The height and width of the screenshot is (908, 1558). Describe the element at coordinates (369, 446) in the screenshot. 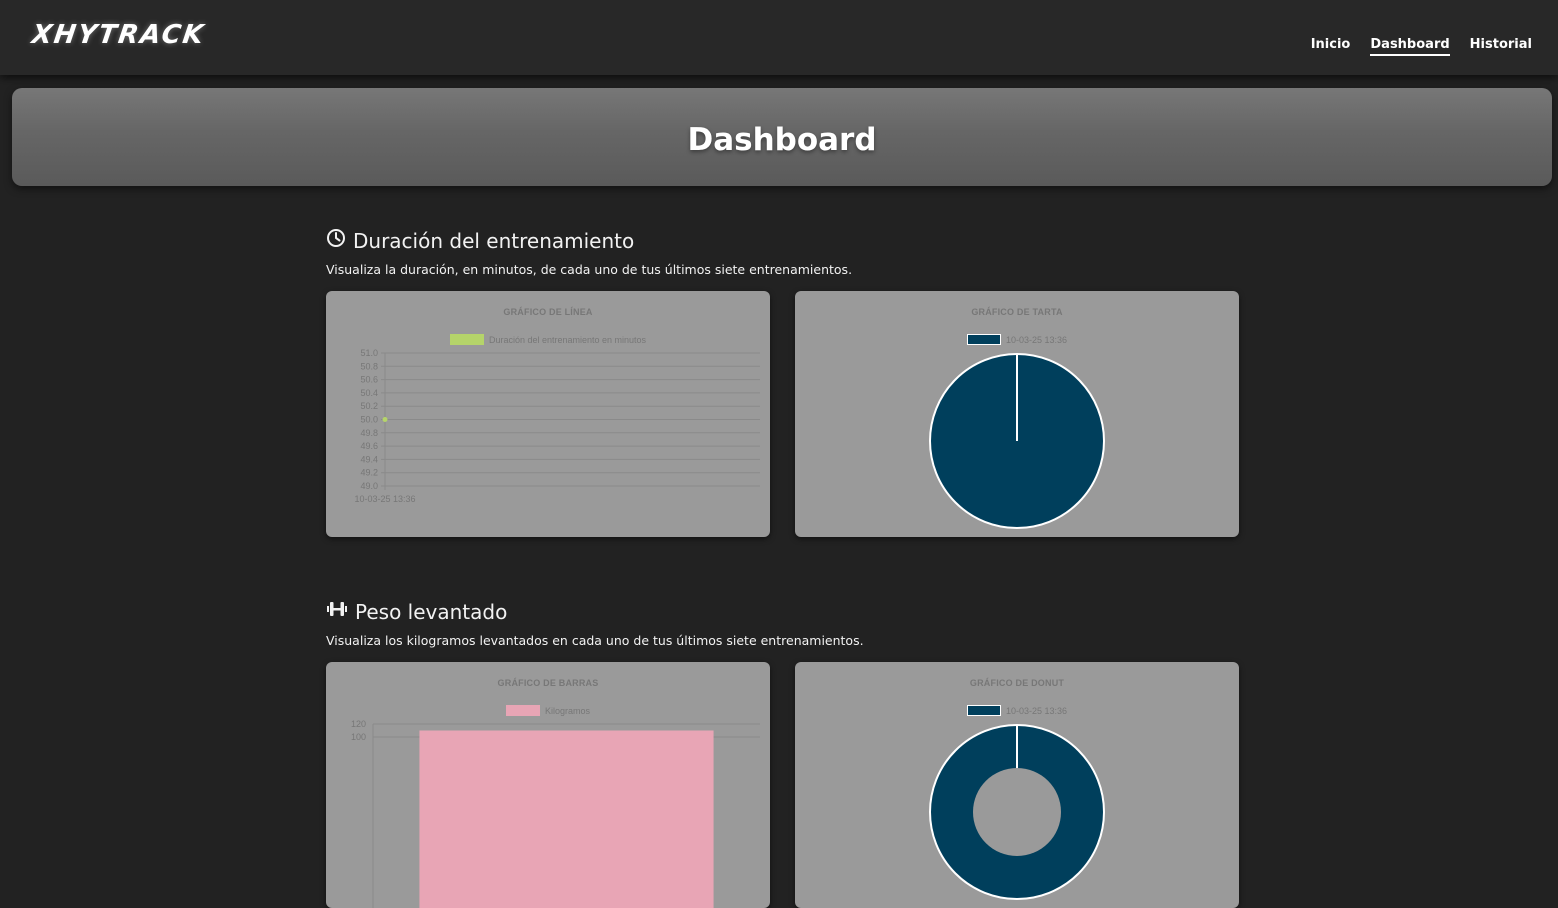

I see `y-tick-label: 49.6` at that location.